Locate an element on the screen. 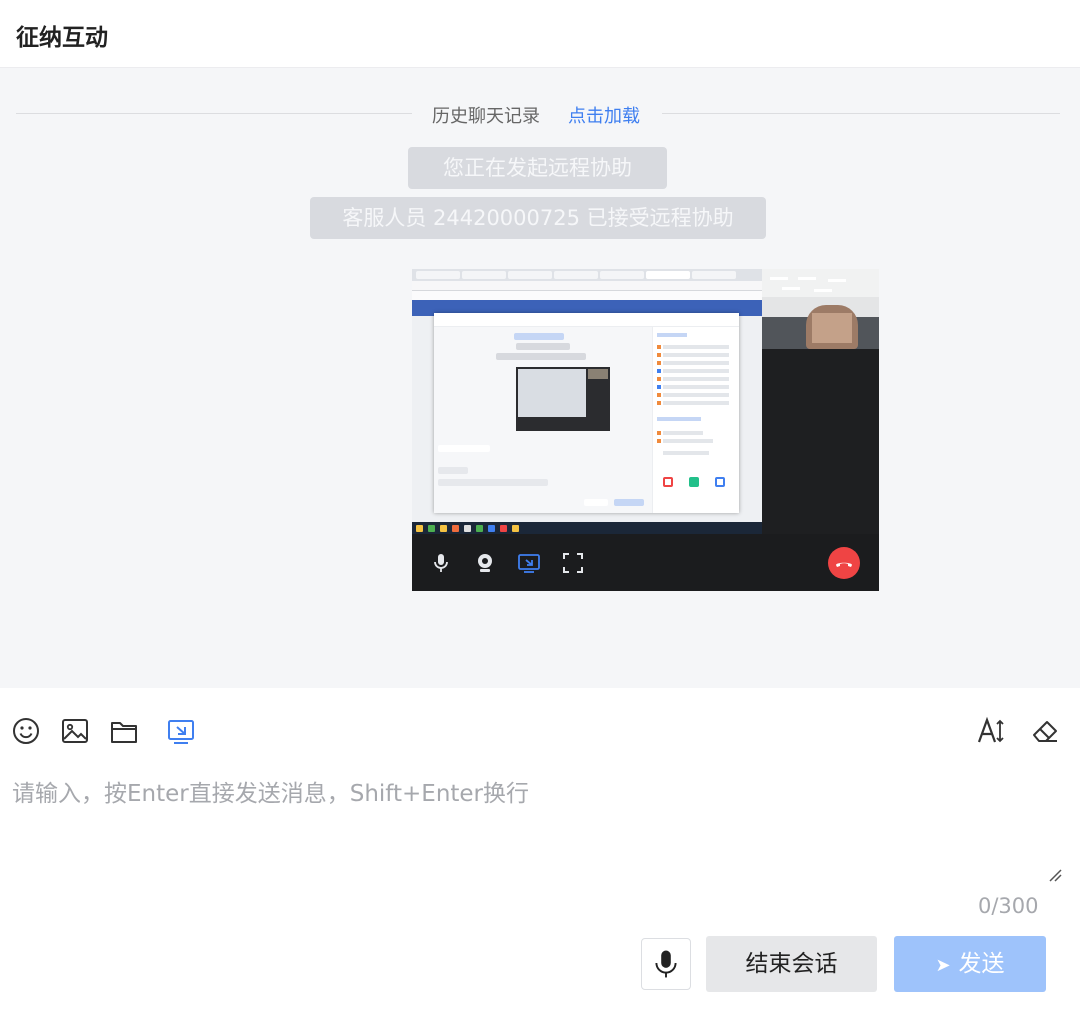 Image resolution: width=1080 pixels, height=1011 pixels. load-history-link: 点击加载 is located at coordinates (604, 115).